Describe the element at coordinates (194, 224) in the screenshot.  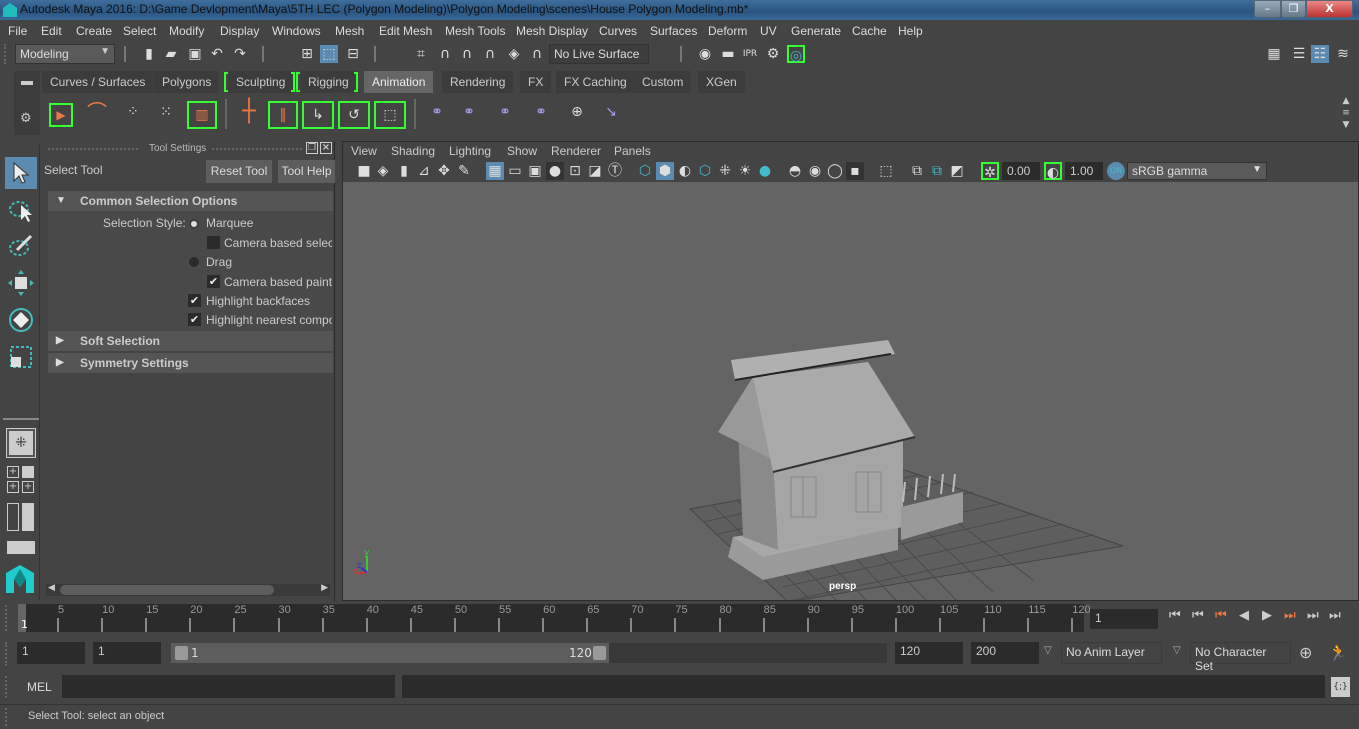
I see `marquee-radio` at that location.